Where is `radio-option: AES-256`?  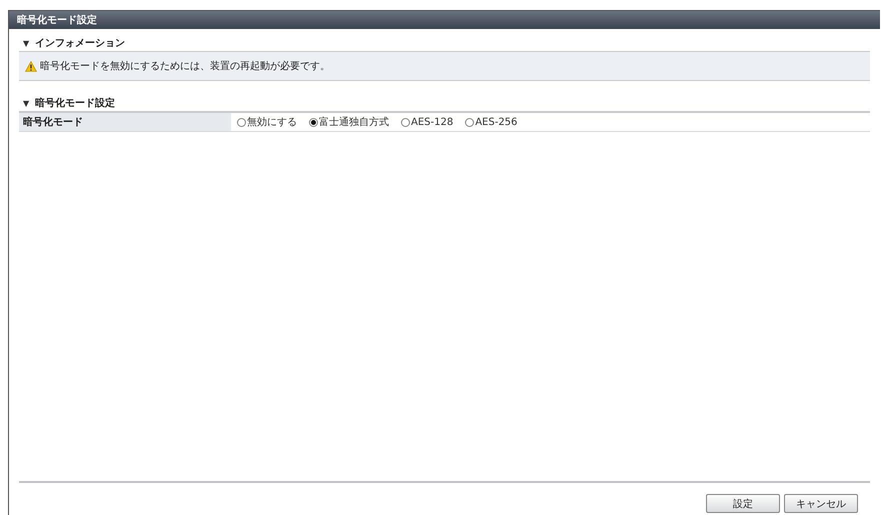 radio-option: AES-256 is located at coordinates (491, 122).